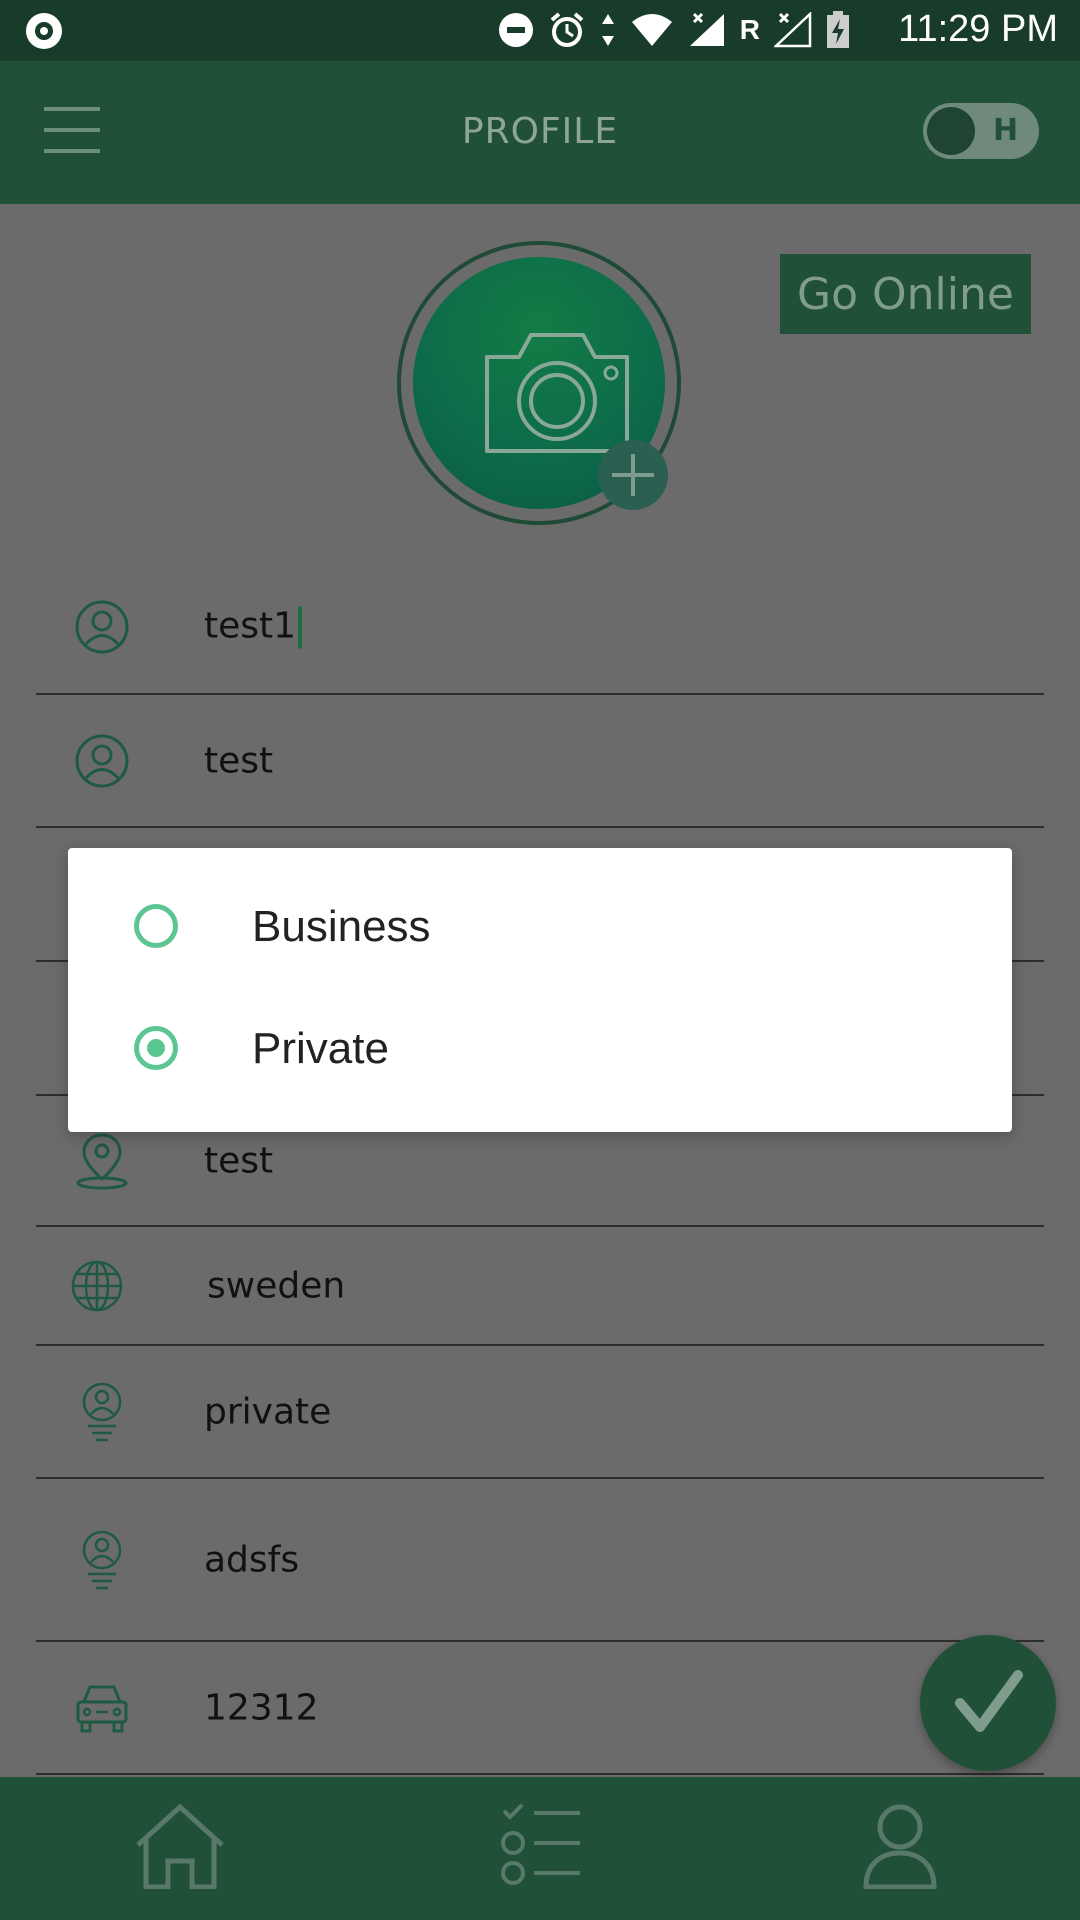 Image resolution: width=1080 pixels, height=1920 pixels. What do you see at coordinates (540, 627) in the screenshot?
I see `first-name-field: test1` at bounding box center [540, 627].